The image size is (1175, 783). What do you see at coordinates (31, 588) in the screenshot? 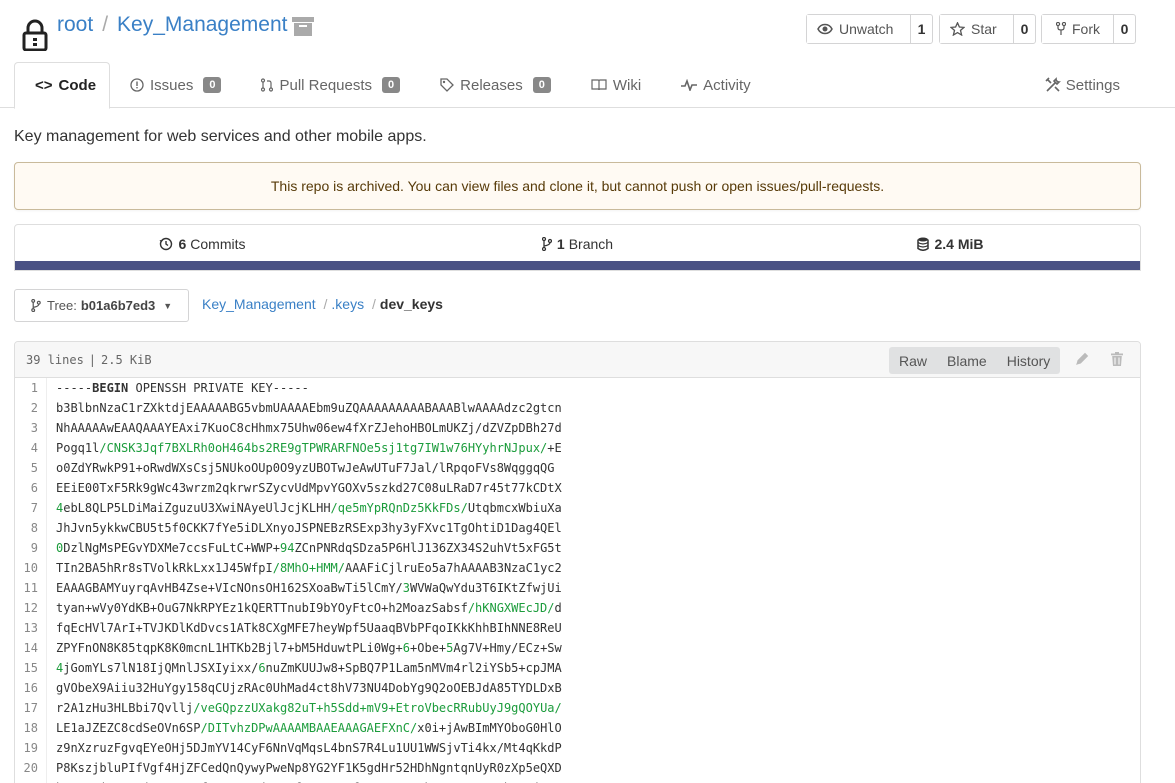
I see `line-number: 11` at bounding box center [31, 588].